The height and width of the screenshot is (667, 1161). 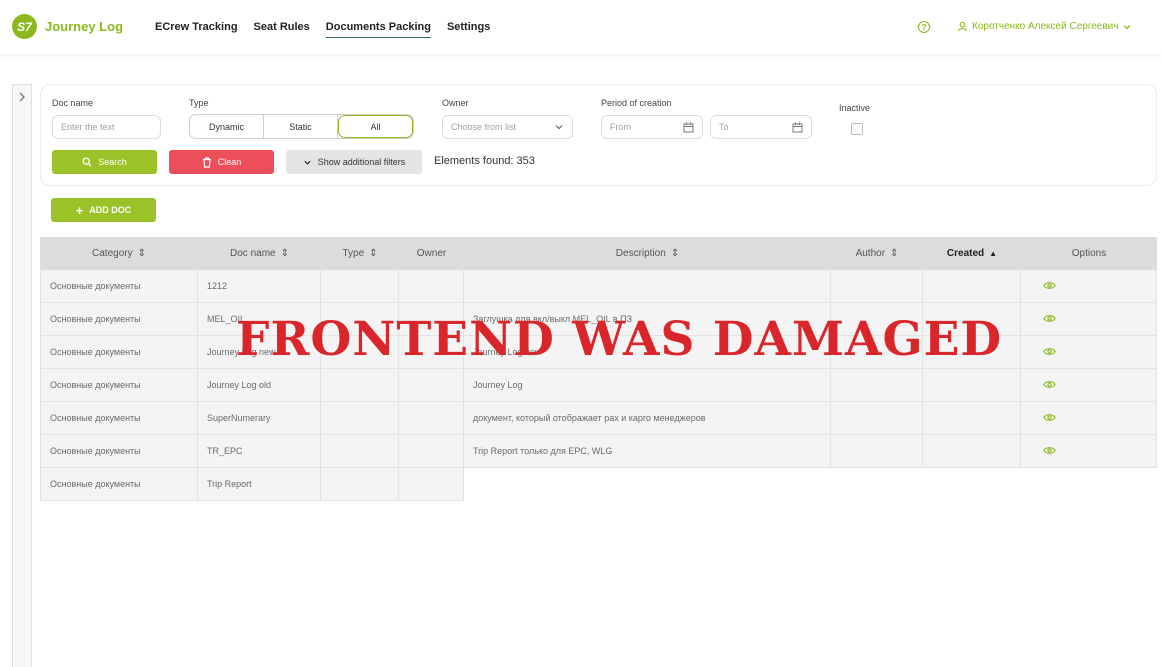 I want to click on user-menu: Коротченко Алексей Сергеевич, so click(x=1044, y=26).